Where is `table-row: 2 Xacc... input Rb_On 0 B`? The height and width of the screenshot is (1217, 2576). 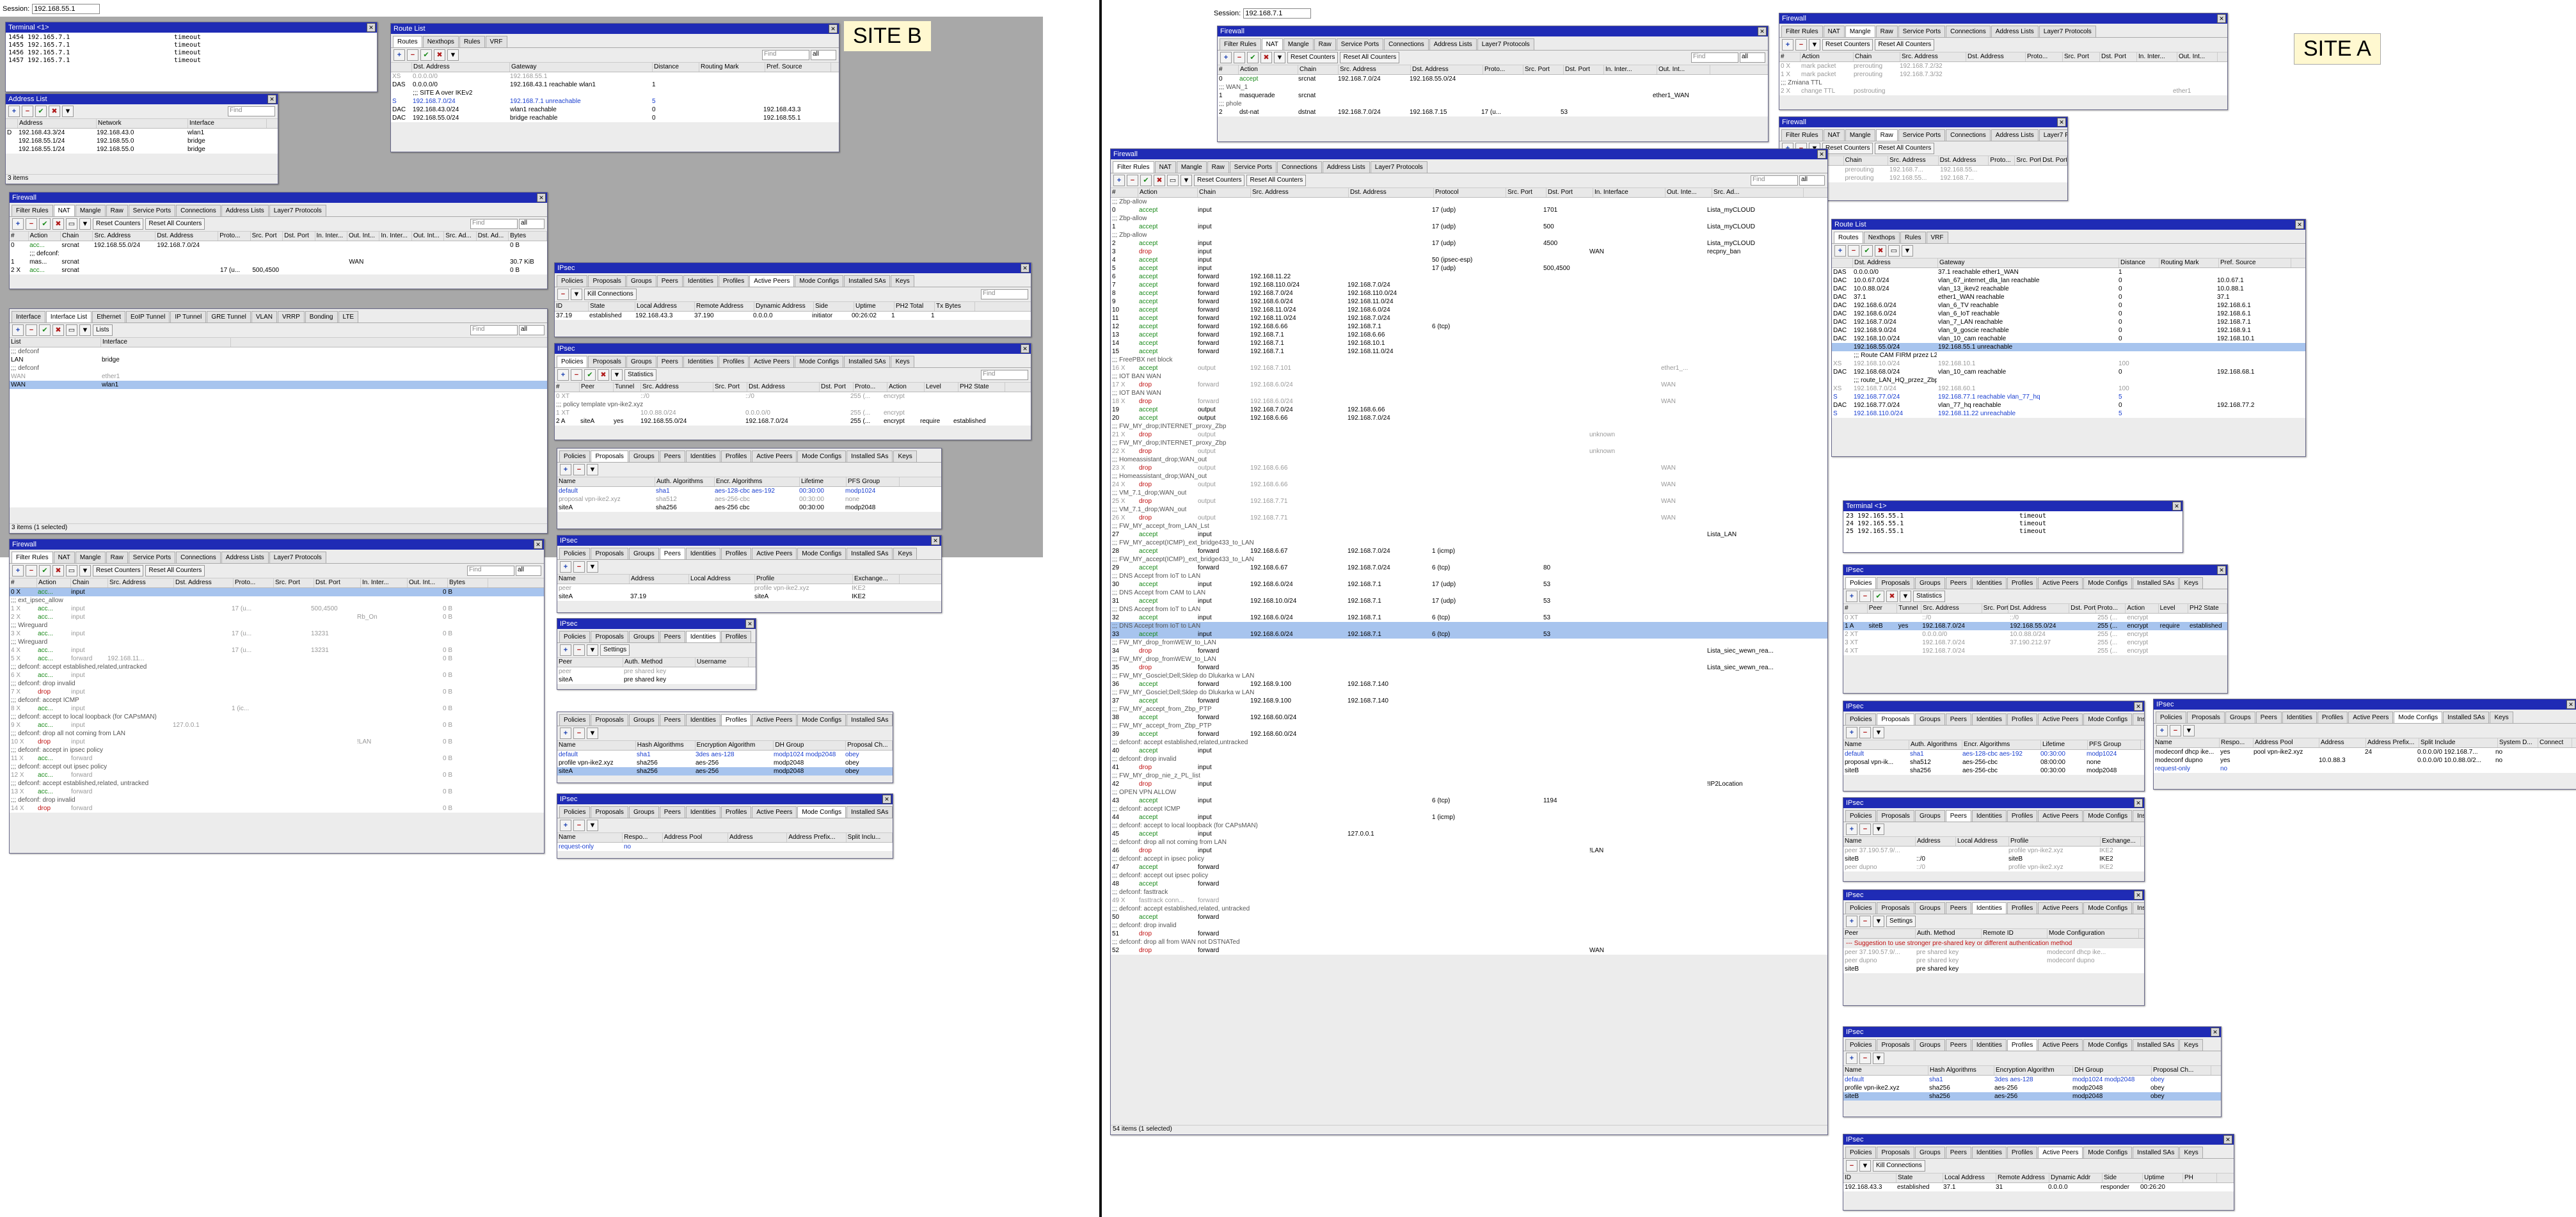
table-row: 2 Xacc... input Rb_On 0 B is located at coordinates (277, 617).